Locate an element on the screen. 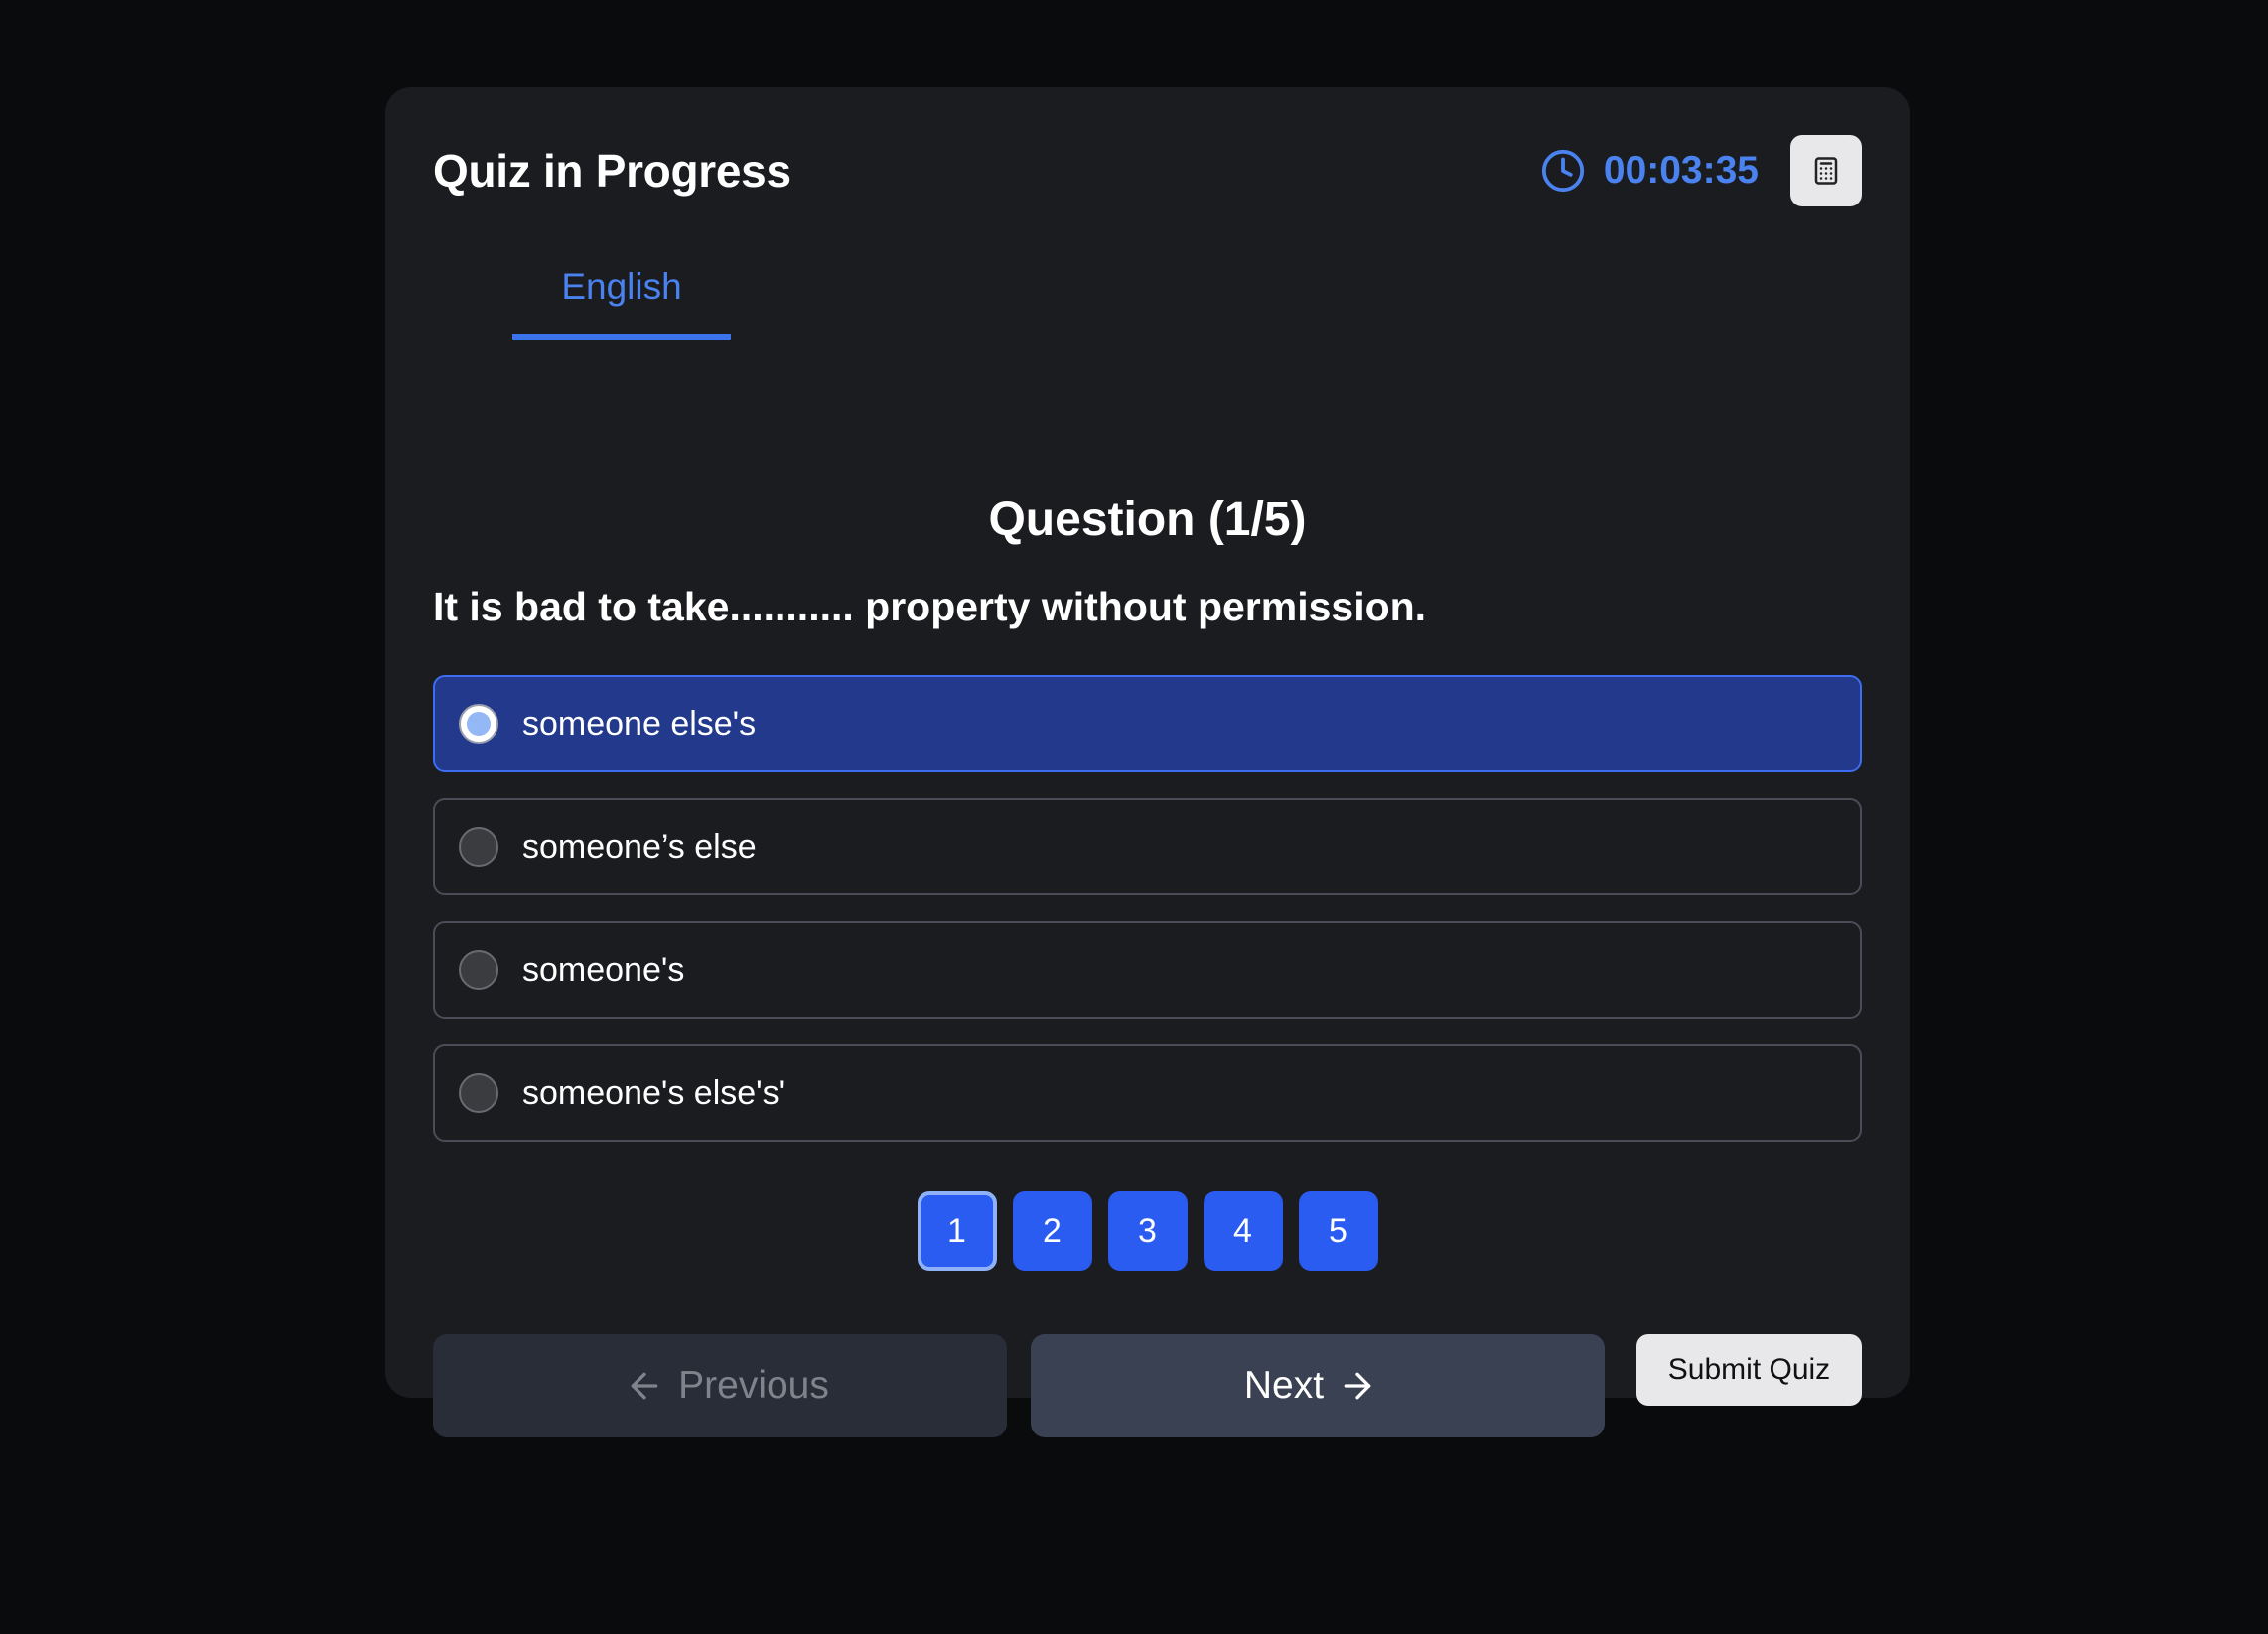 Image resolution: width=2268 pixels, height=1634 pixels. arrow-right-icon is located at coordinates (1357, 1386).